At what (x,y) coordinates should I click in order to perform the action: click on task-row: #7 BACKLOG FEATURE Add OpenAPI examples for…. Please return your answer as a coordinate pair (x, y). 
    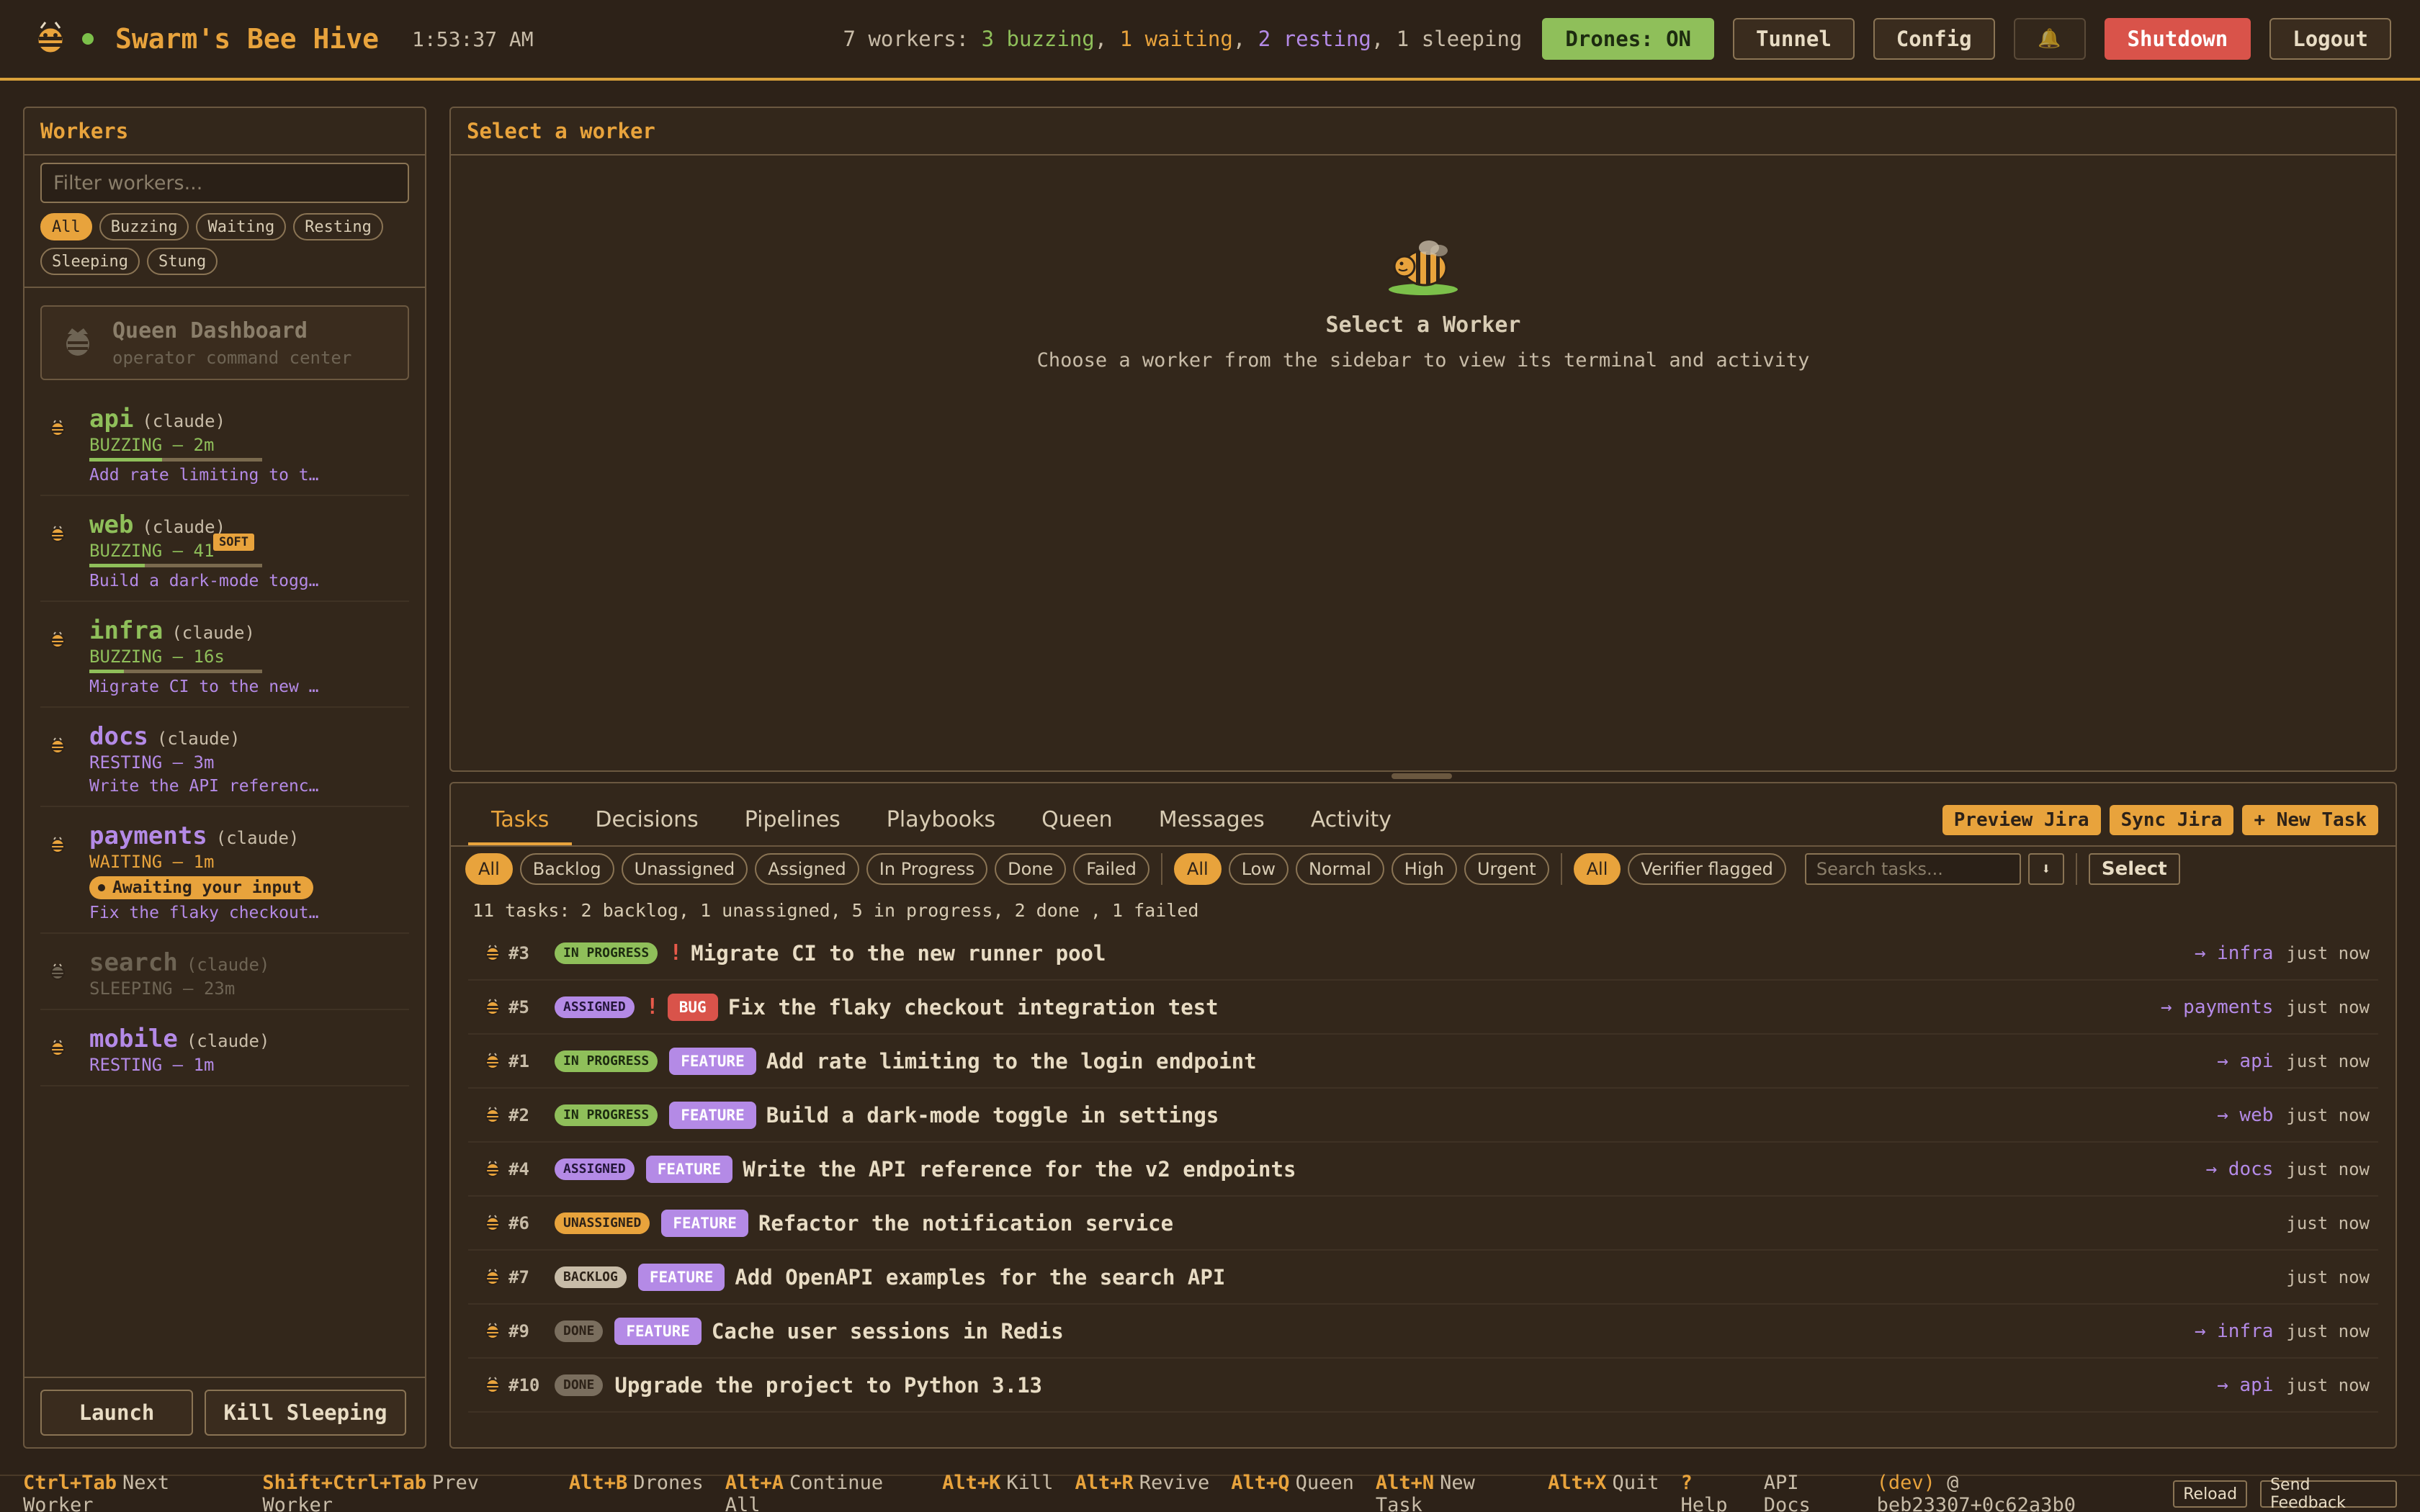
    Looking at the image, I should click on (1423, 1278).